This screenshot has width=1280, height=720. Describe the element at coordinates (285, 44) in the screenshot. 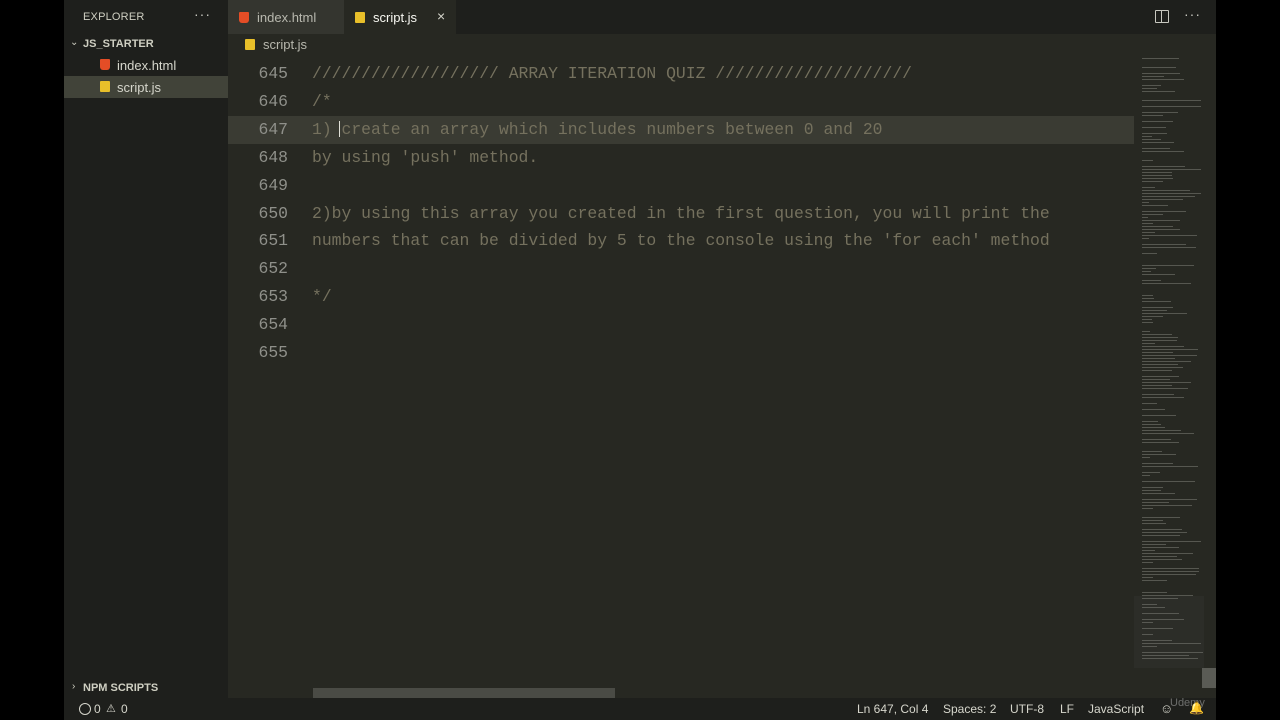

I see `breadcrumb-file: script.js` at that location.